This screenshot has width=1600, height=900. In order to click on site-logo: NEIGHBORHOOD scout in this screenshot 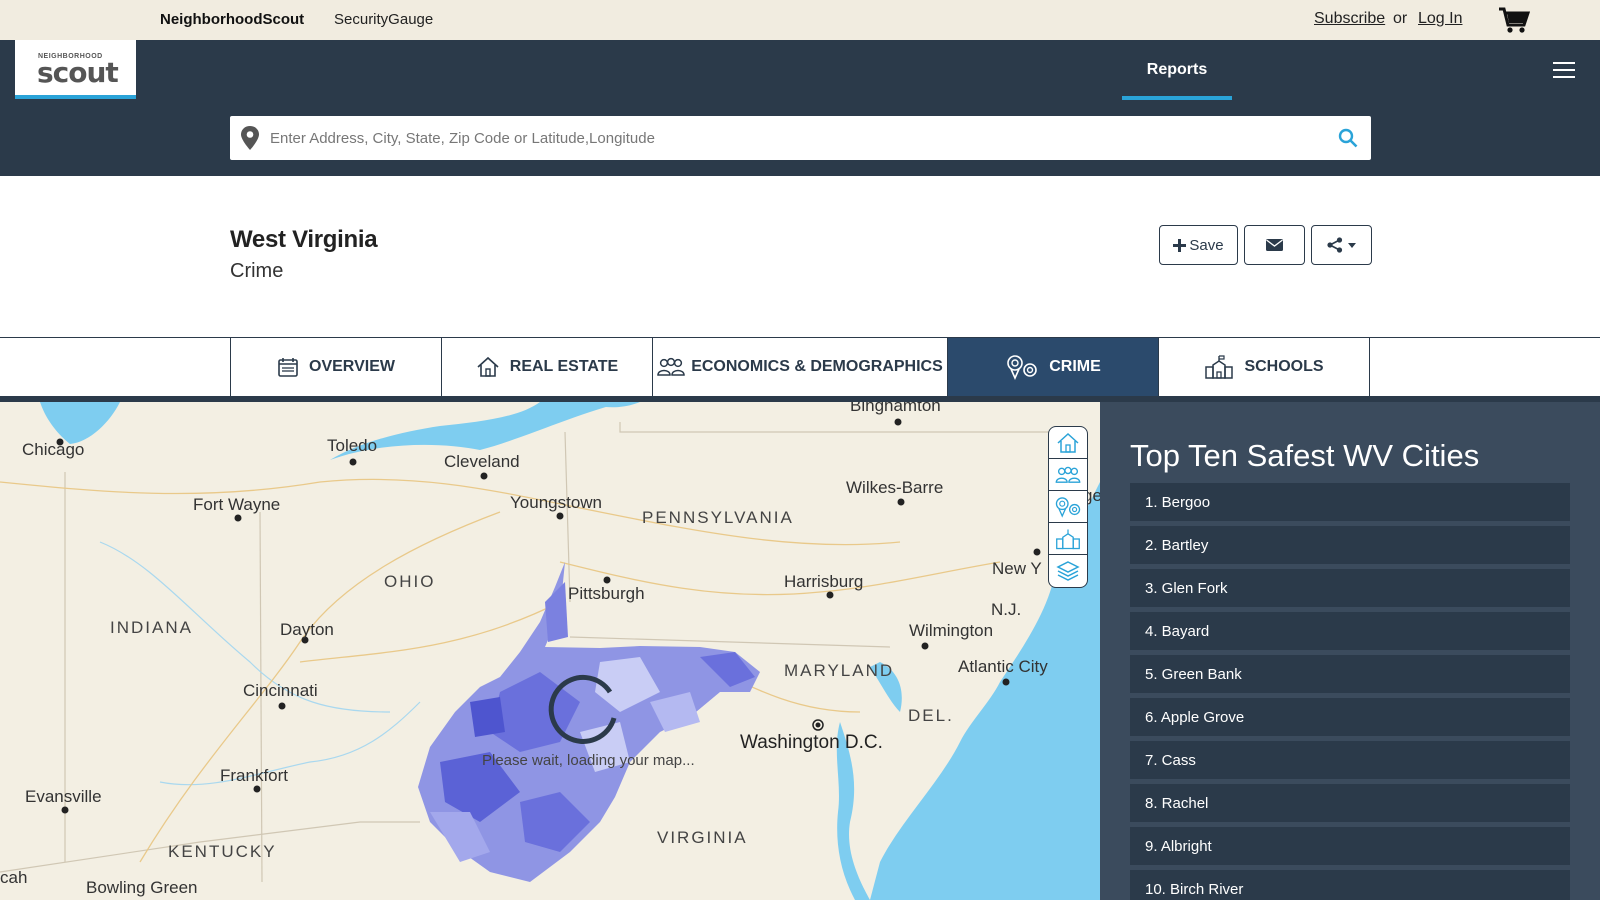, I will do `click(75, 69)`.